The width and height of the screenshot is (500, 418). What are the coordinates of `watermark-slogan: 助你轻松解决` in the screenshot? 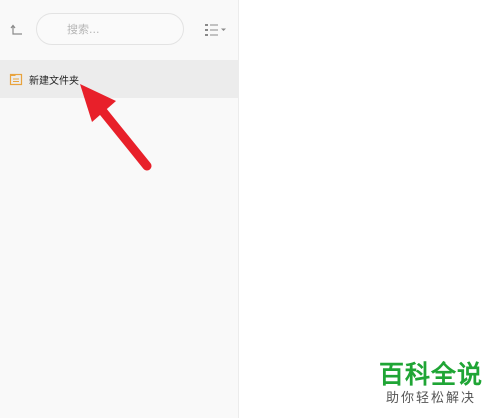 It's located at (430, 398).